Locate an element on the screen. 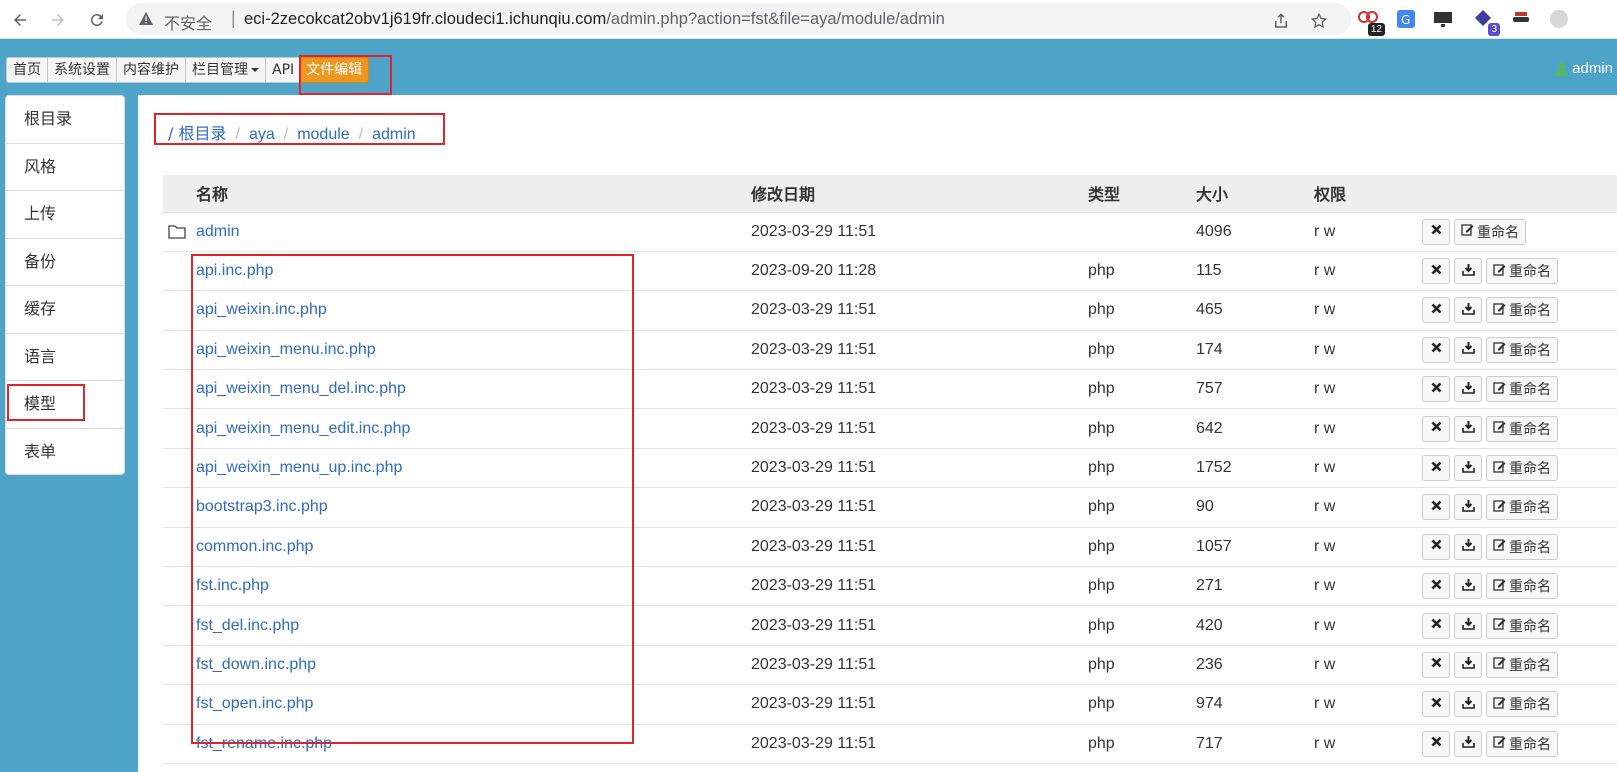  monitor-icon is located at coordinates (1443, 19).